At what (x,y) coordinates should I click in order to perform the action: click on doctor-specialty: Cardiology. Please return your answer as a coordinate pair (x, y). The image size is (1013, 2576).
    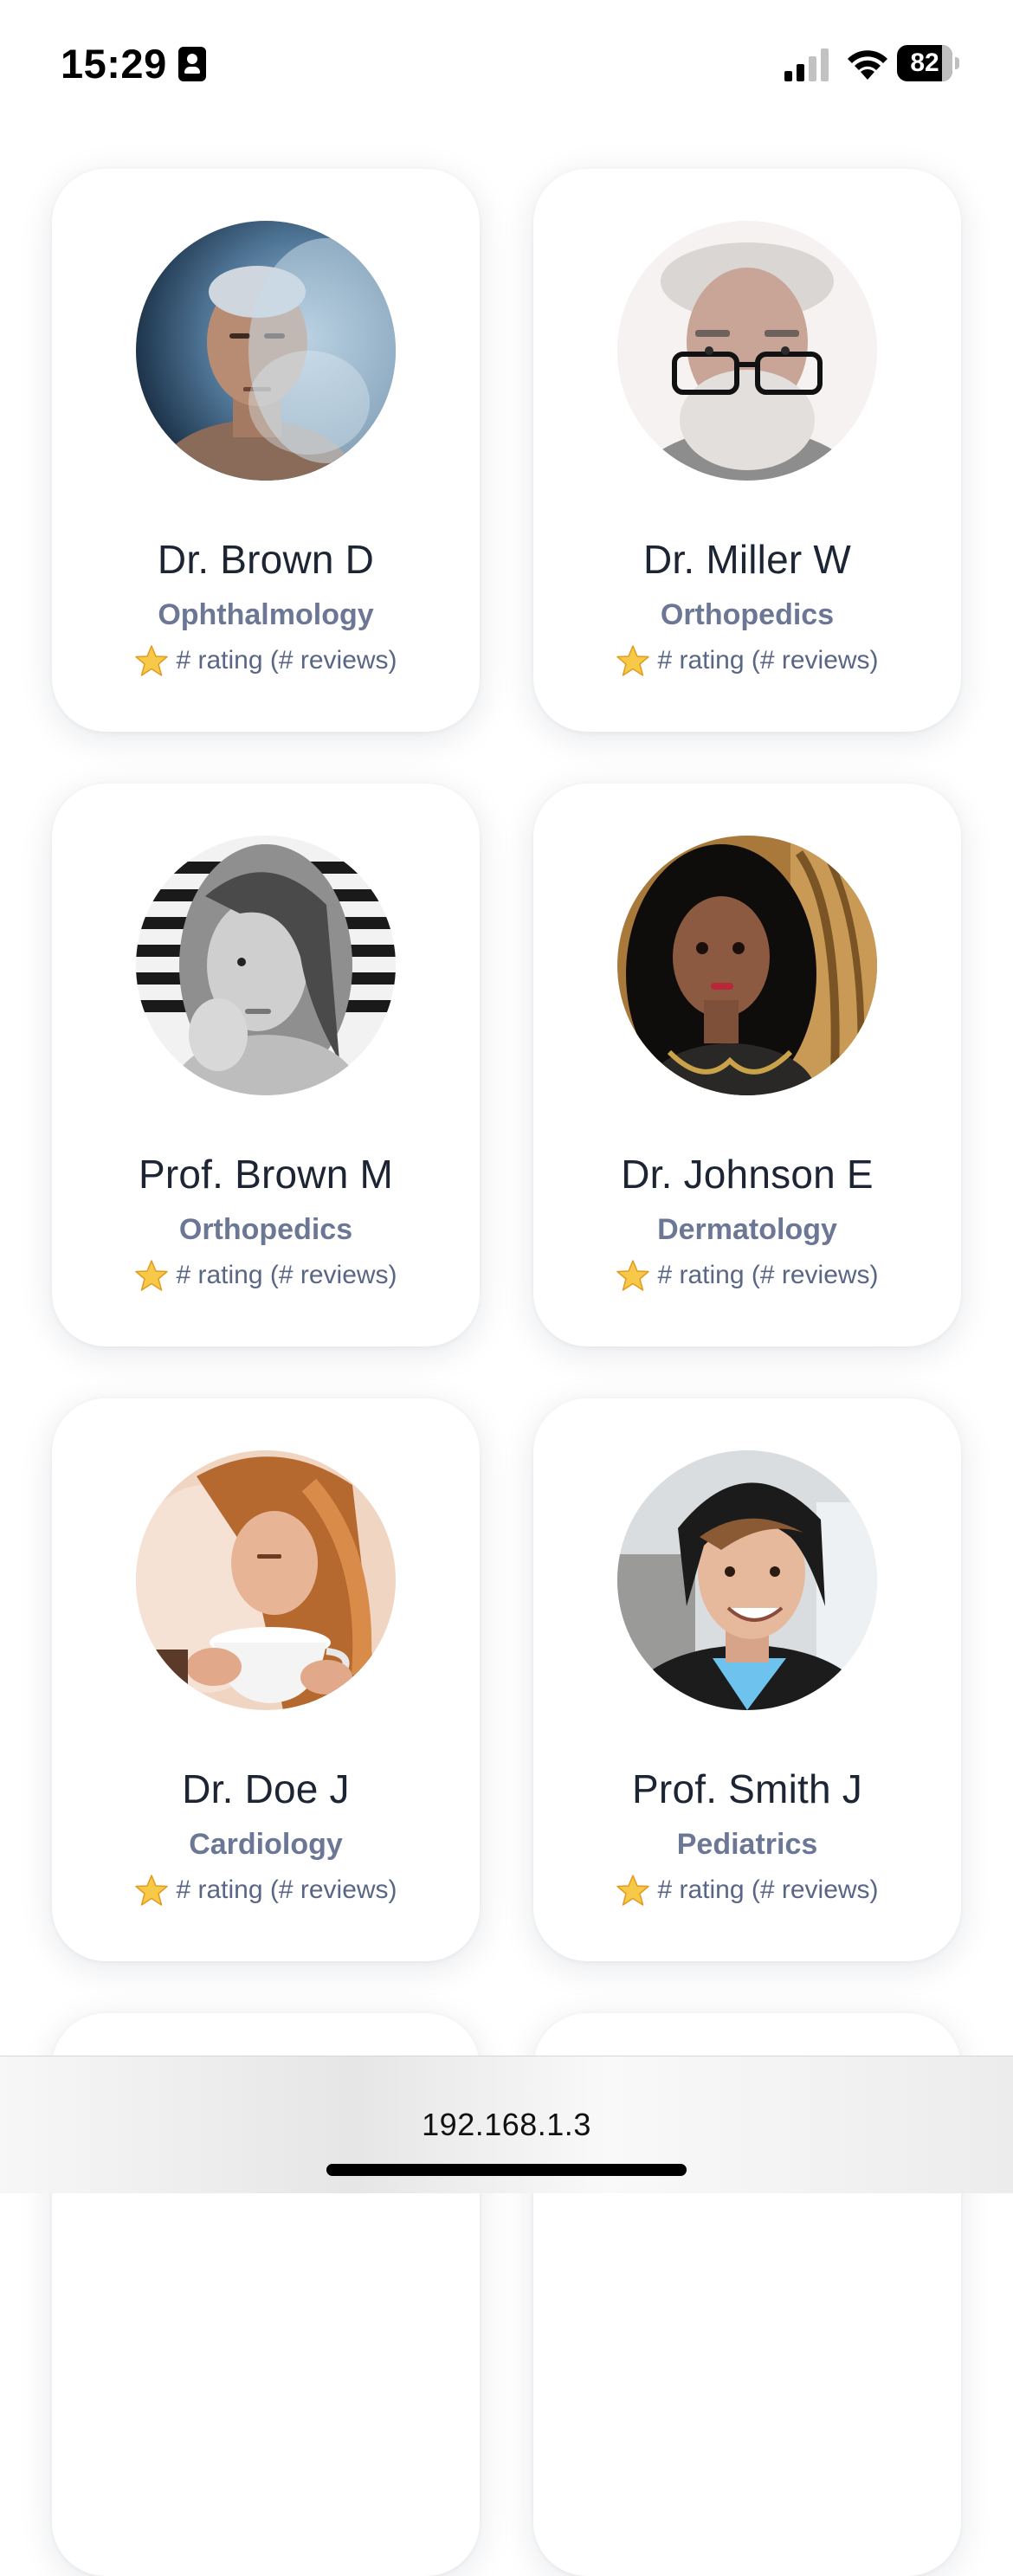
    Looking at the image, I should click on (266, 1845).